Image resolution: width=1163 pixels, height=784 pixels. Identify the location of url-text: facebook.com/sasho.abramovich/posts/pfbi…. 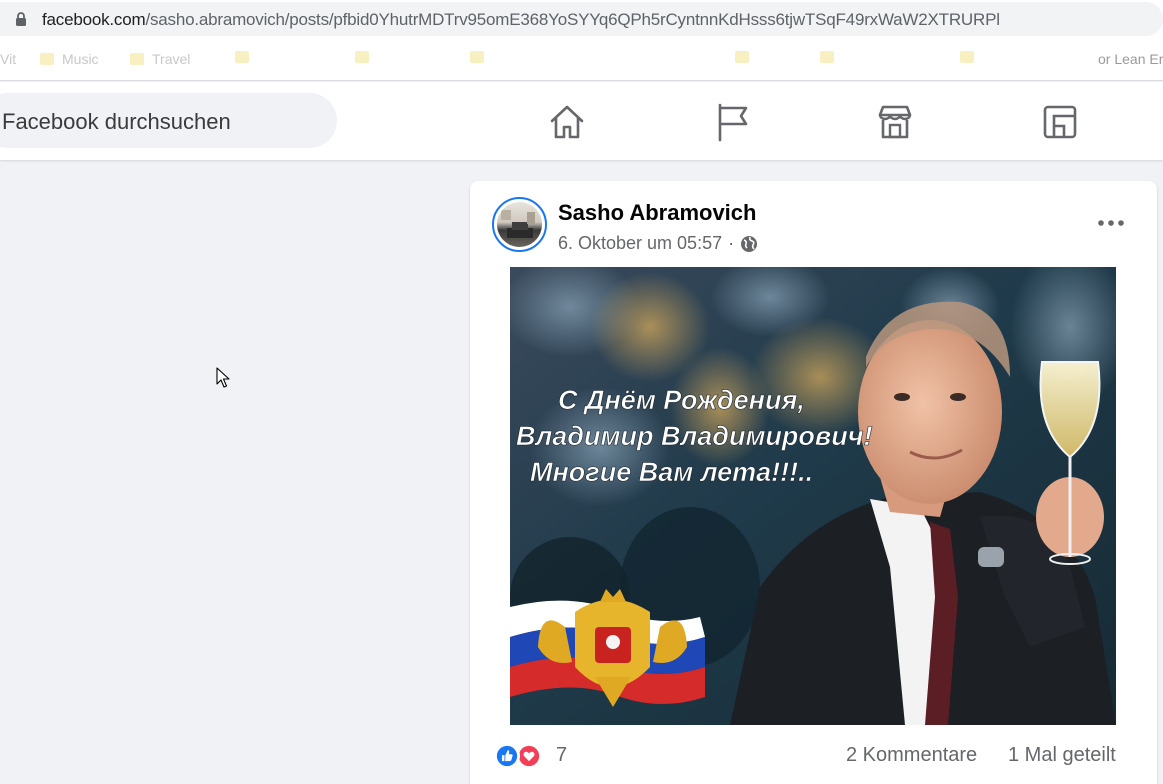
(521, 20).